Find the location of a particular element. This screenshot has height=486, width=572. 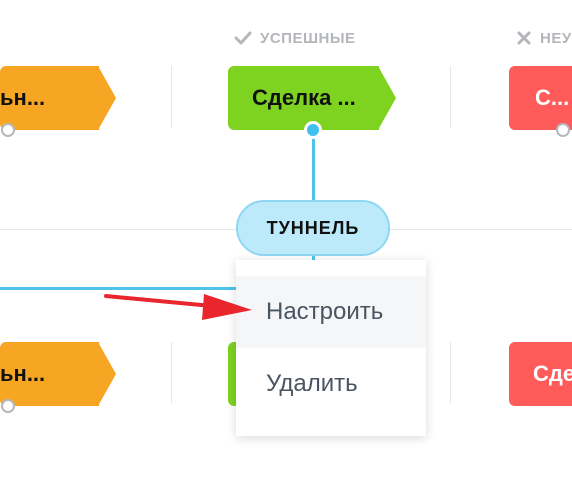

menu-item-label: Удалить is located at coordinates (312, 383).